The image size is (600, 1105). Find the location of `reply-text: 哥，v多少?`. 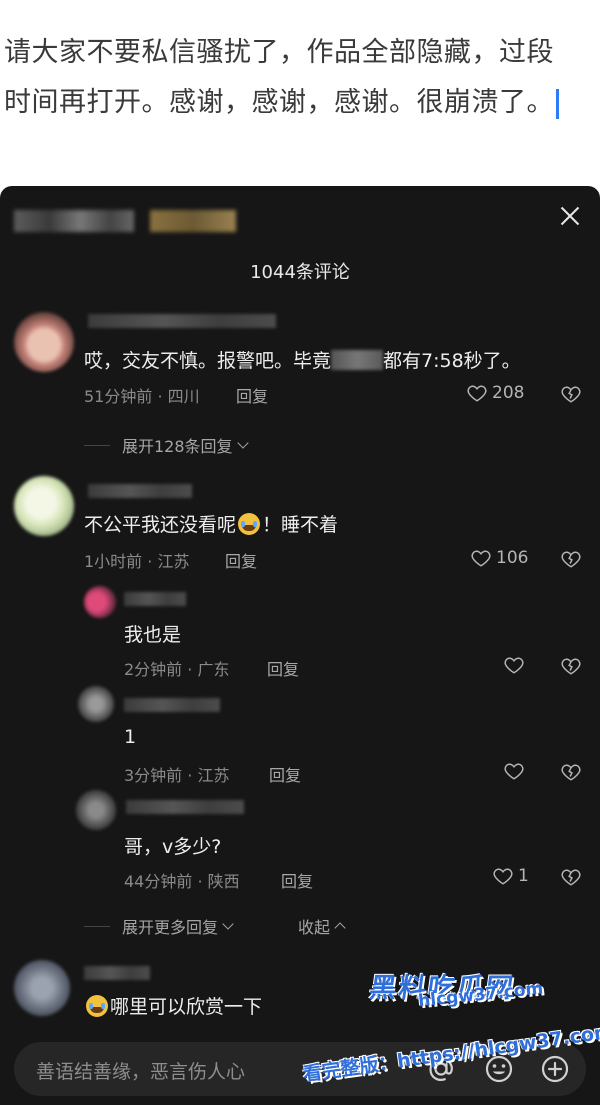

reply-text: 哥，v多少? is located at coordinates (173, 847).